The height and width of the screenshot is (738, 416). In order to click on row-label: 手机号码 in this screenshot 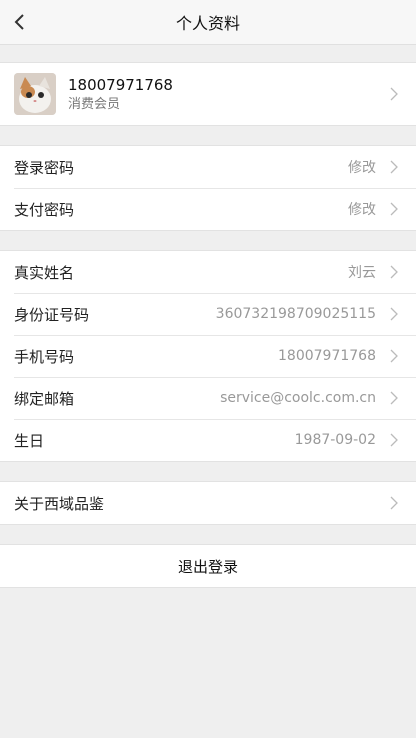, I will do `click(44, 356)`.